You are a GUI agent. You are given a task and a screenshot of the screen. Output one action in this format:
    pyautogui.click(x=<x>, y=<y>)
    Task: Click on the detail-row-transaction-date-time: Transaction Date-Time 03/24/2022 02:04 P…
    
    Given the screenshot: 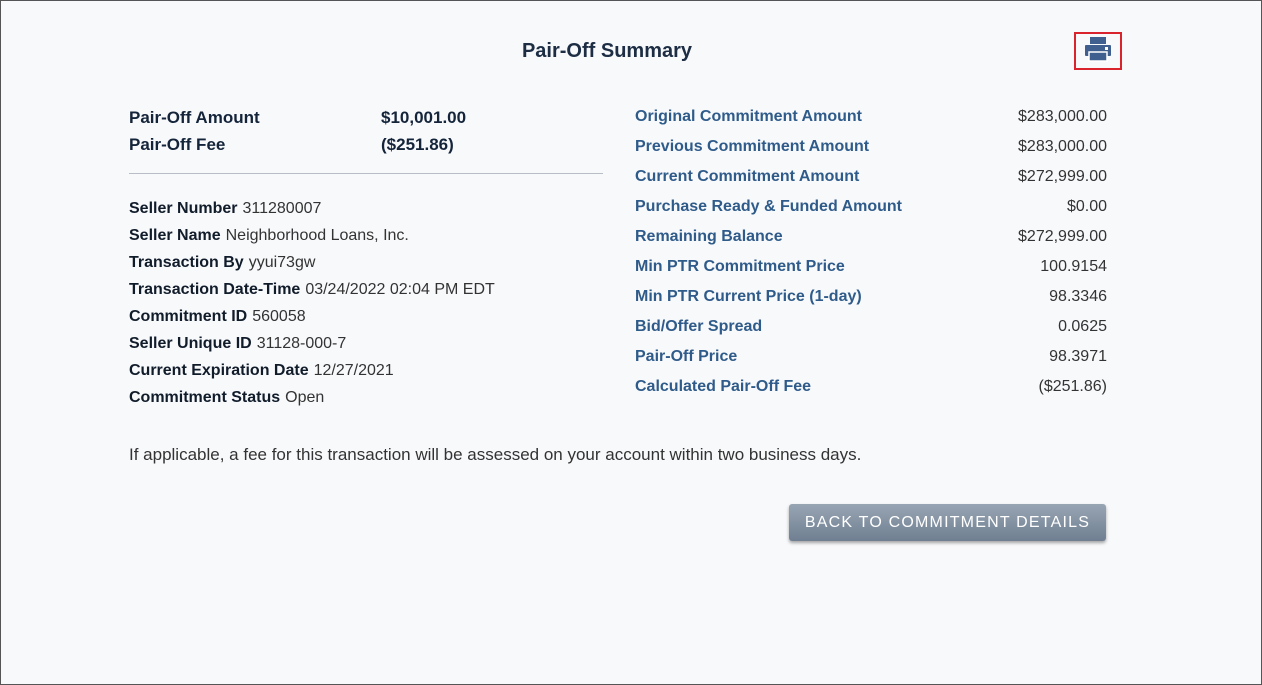 What is the action you would take?
    pyautogui.click(x=312, y=289)
    